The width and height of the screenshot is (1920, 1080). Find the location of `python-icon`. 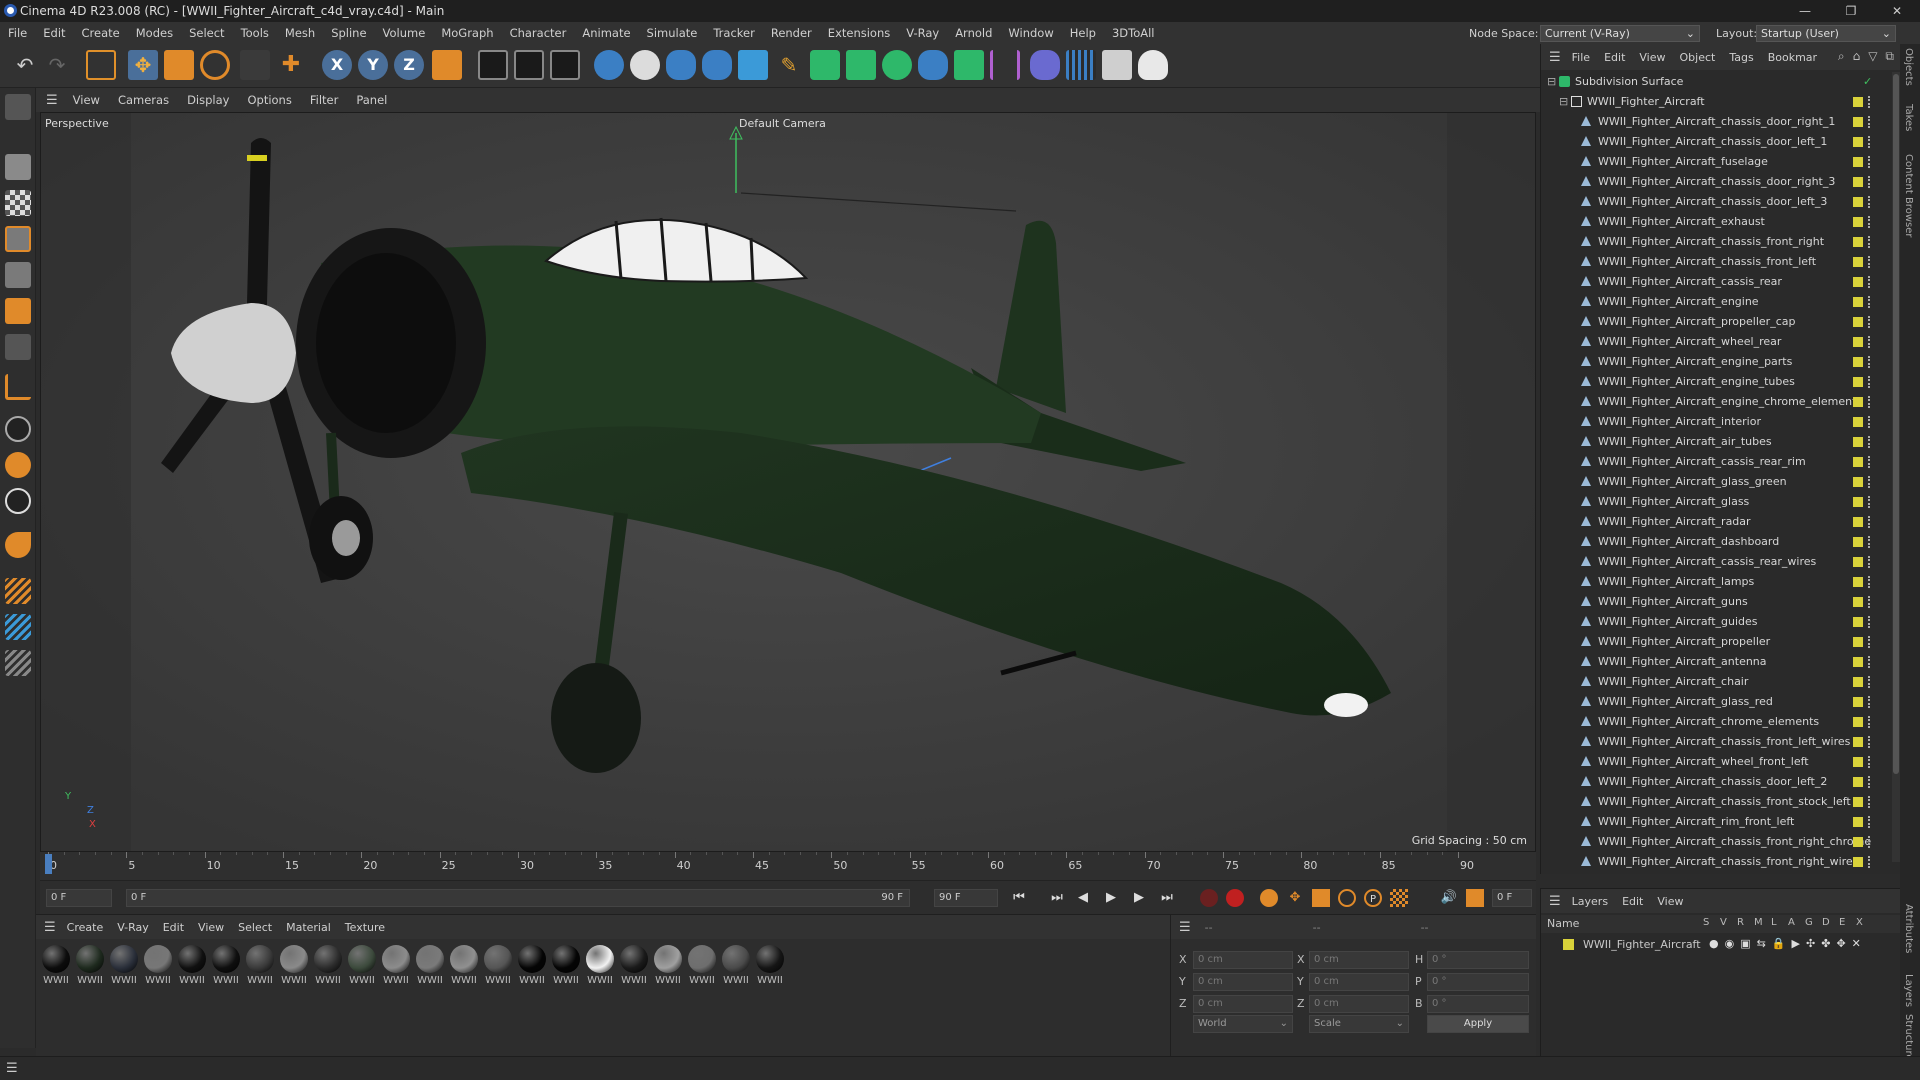

python-icon is located at coordinates (681, 65).